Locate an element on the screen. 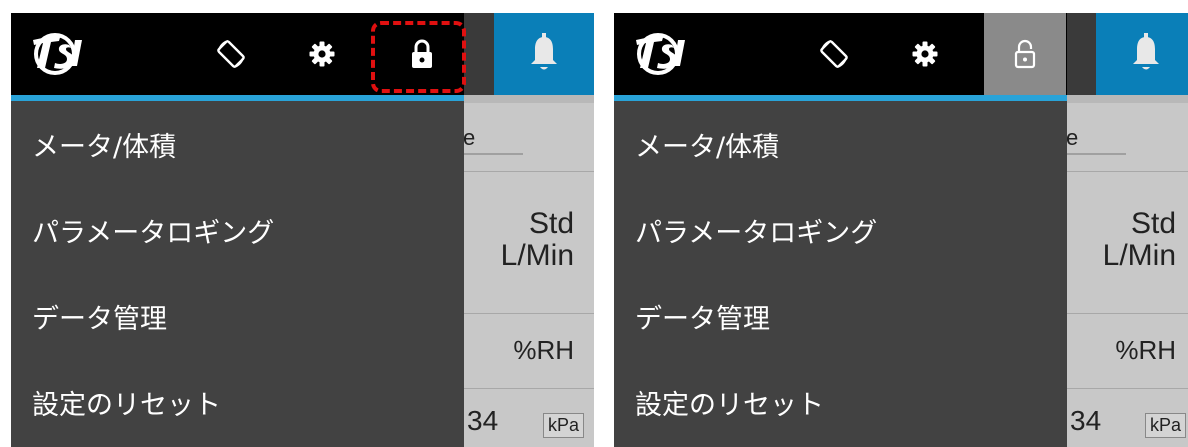  unlock-icon is located at coordinates (1025, 54).